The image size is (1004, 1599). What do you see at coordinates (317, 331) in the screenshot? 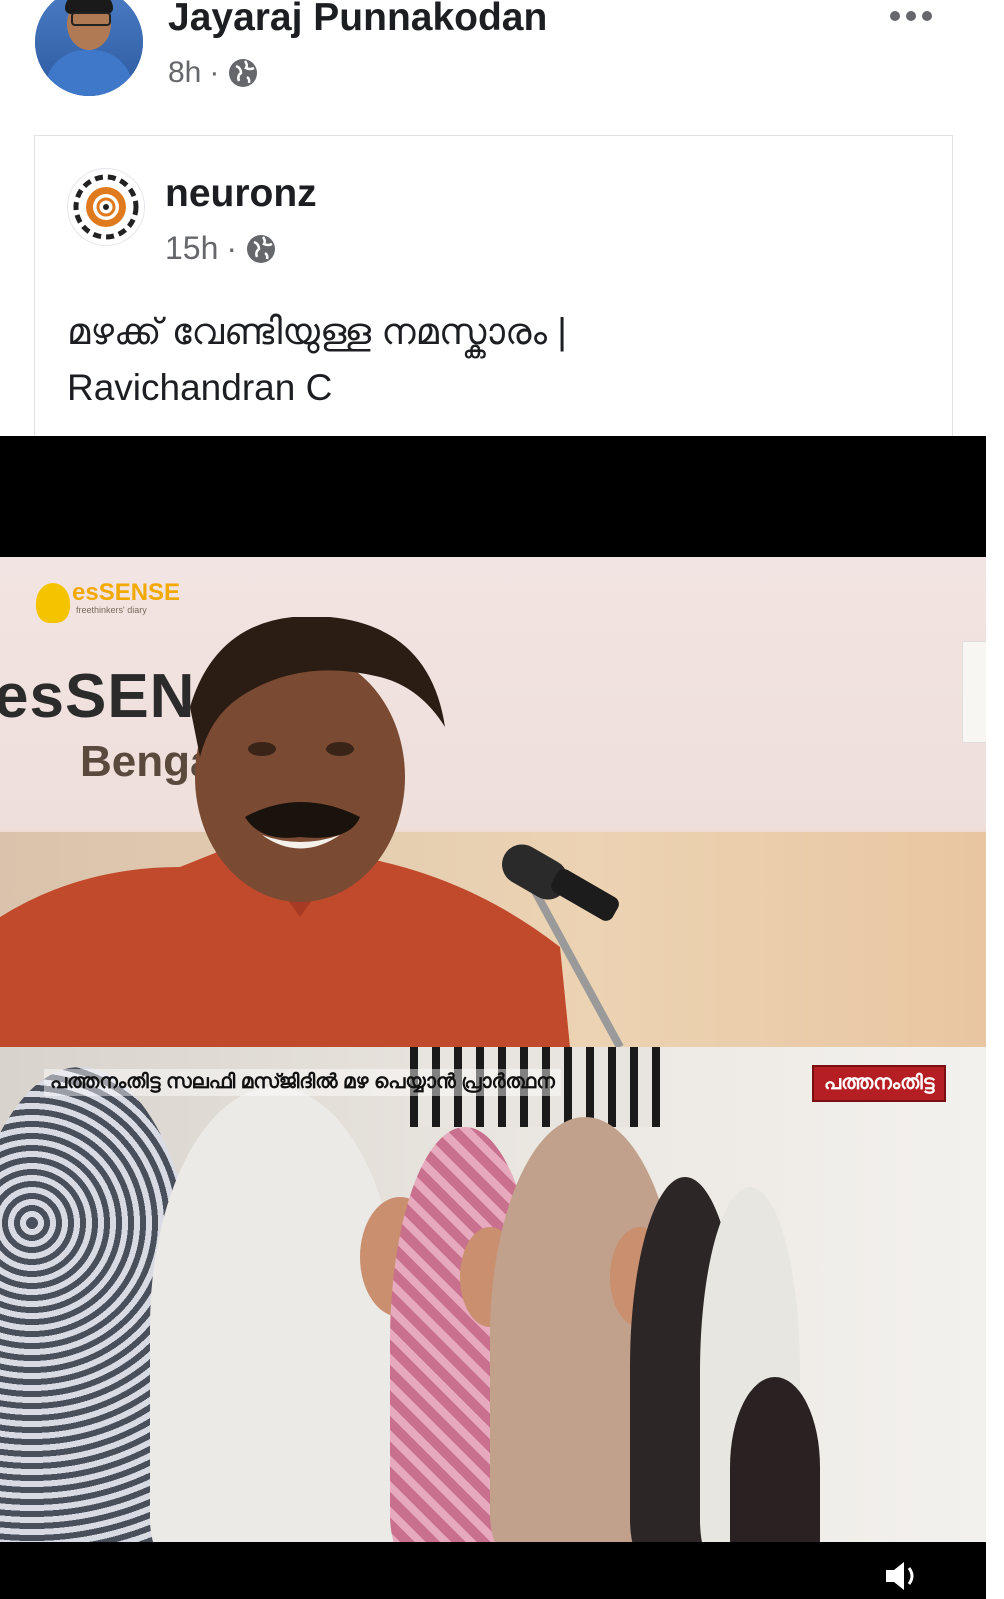
I see `post-text-line1: മഴക്ക് വേണ്ടിയുള്ള നമസ്കാരം |` at bounding box center [317, 331].